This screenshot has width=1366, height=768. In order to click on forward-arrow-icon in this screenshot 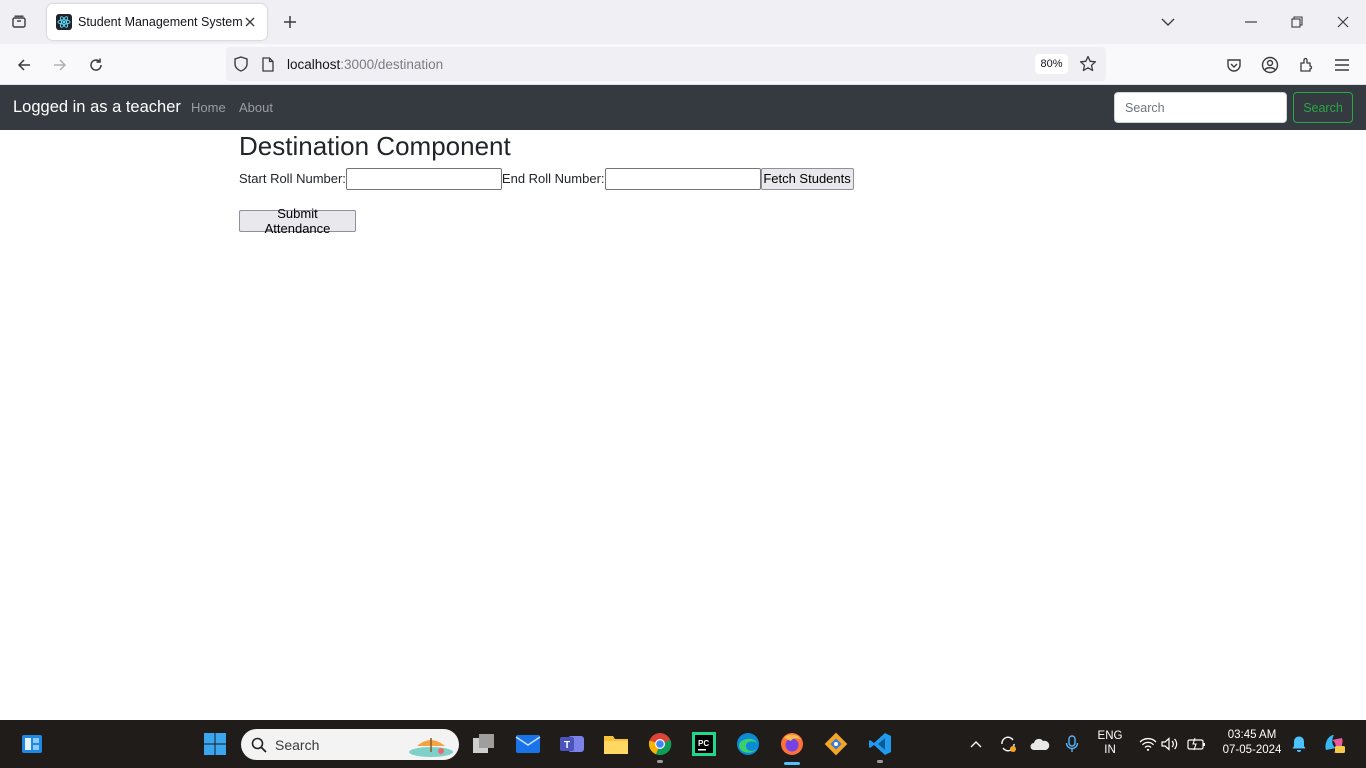, I will do `click(60, 65)`.